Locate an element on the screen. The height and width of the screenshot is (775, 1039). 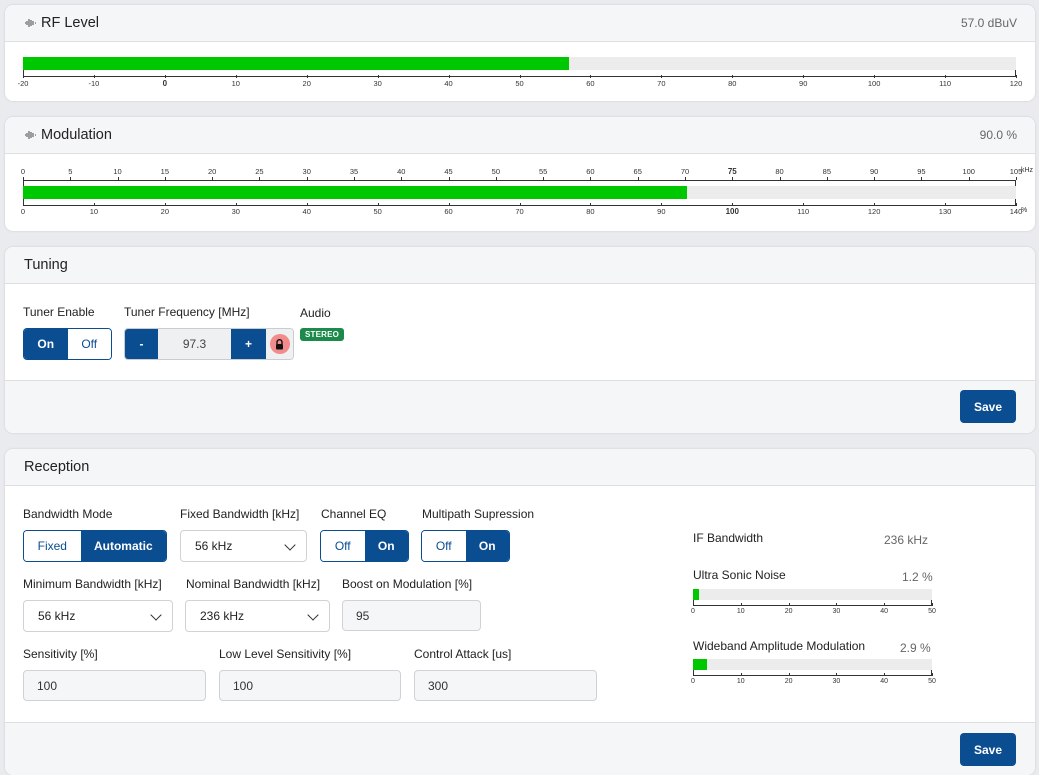
channel-eq-off-button: Off is located at coordinates (343, 546).